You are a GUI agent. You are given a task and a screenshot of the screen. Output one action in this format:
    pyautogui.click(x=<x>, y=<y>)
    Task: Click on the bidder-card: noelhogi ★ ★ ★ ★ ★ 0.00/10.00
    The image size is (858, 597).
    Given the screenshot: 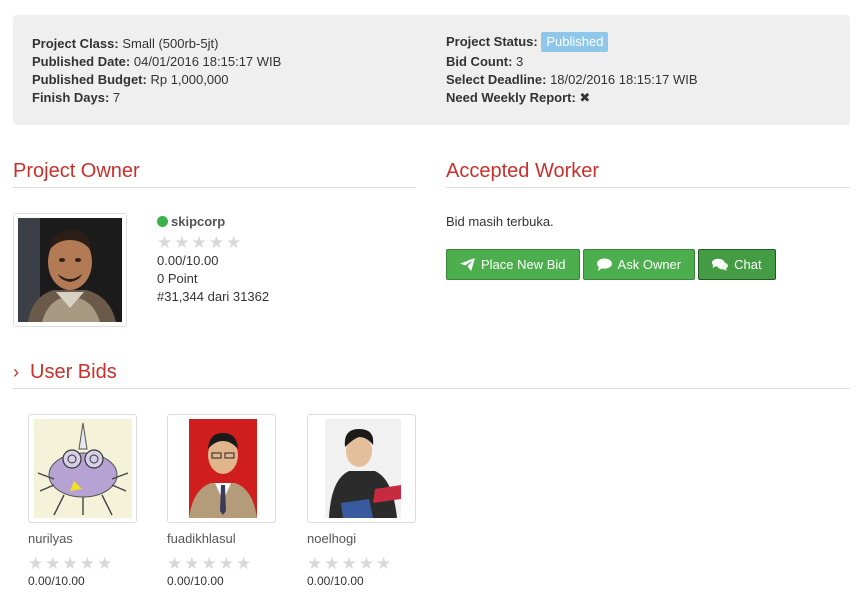 What is the action you would take?
    pyautogui.click(x=362, y=501)
    